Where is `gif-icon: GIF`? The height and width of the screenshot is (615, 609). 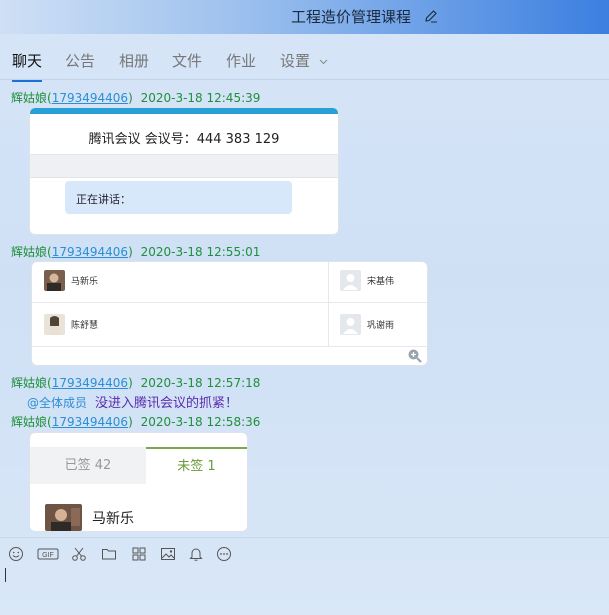
gif-icon: GIF is located at coordinates (48, 554).